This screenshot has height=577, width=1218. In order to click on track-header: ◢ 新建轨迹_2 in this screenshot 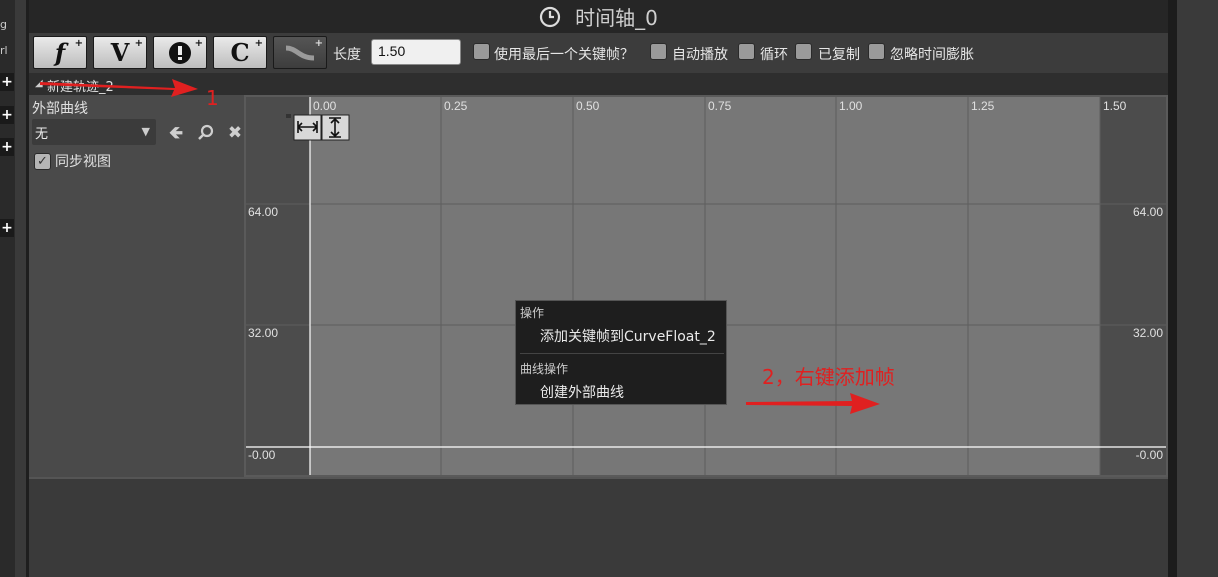, I will do `click(598, 84)`.